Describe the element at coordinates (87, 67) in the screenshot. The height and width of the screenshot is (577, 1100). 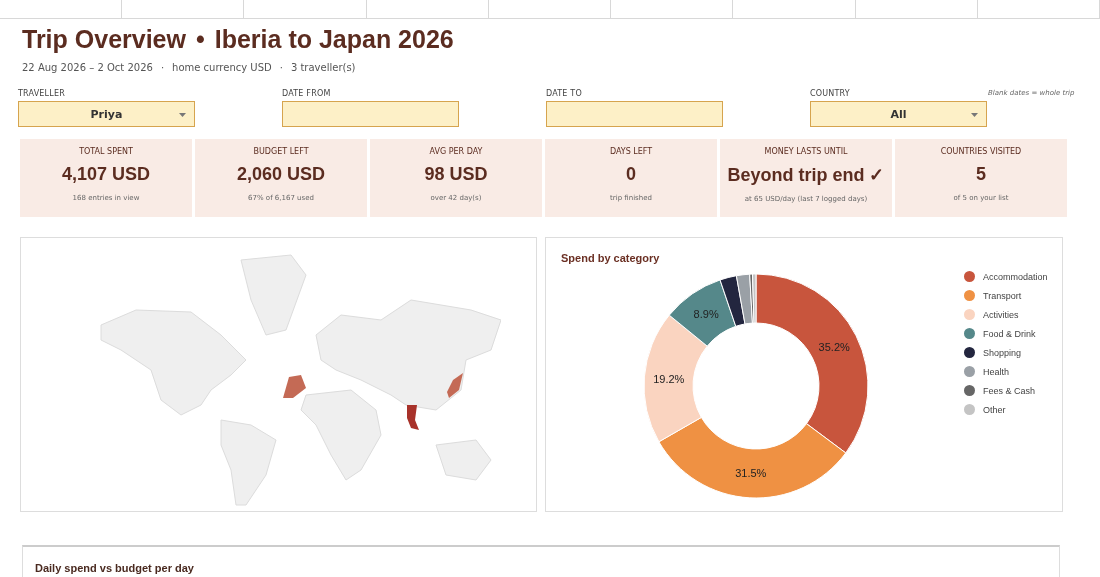
I see `trip-info: 22 Aug 2026 – 2 Oct 2026` at that location.